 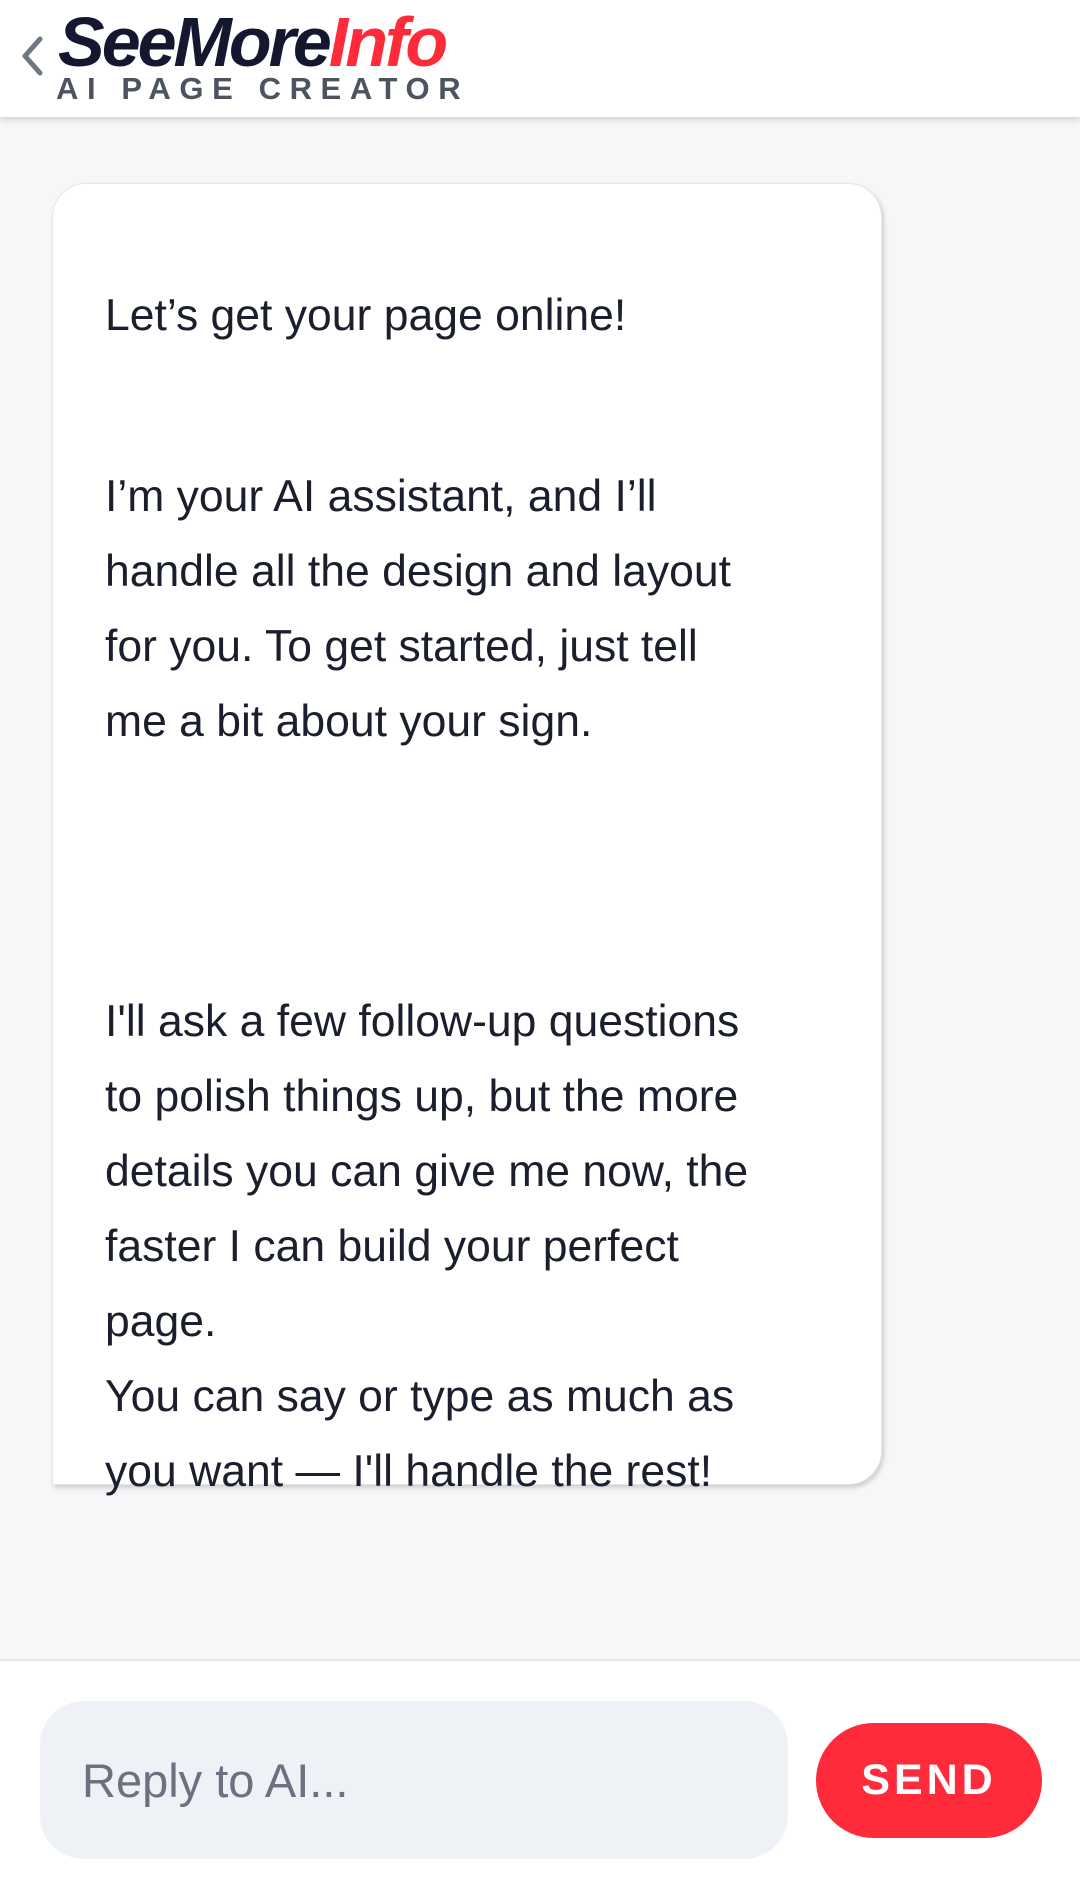 I want to click on composer-bar: SEND, so click(x=540, y=1774).